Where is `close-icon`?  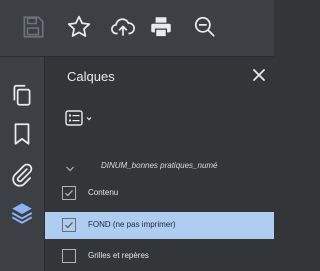 close-icon is located at coordinates (259, 75).